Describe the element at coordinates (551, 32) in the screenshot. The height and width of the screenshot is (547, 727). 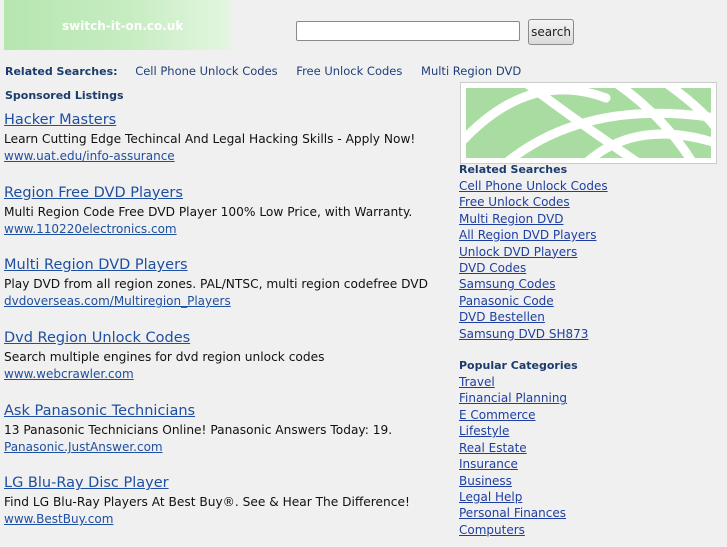
I see `search-button: search` at that location.